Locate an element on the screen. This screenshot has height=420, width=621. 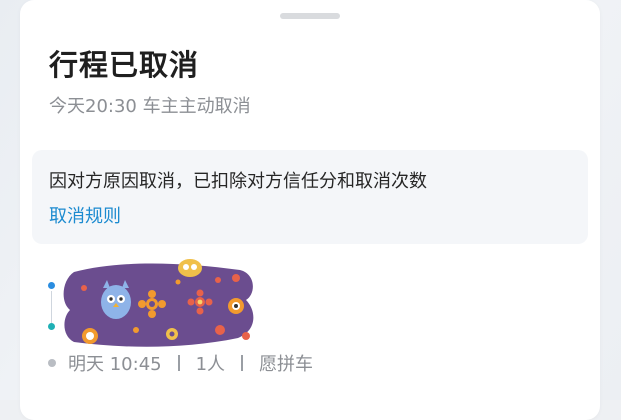
trip-info-row: 明天 10:45 1人 愿拼车 is located at coordinates (180, 363).